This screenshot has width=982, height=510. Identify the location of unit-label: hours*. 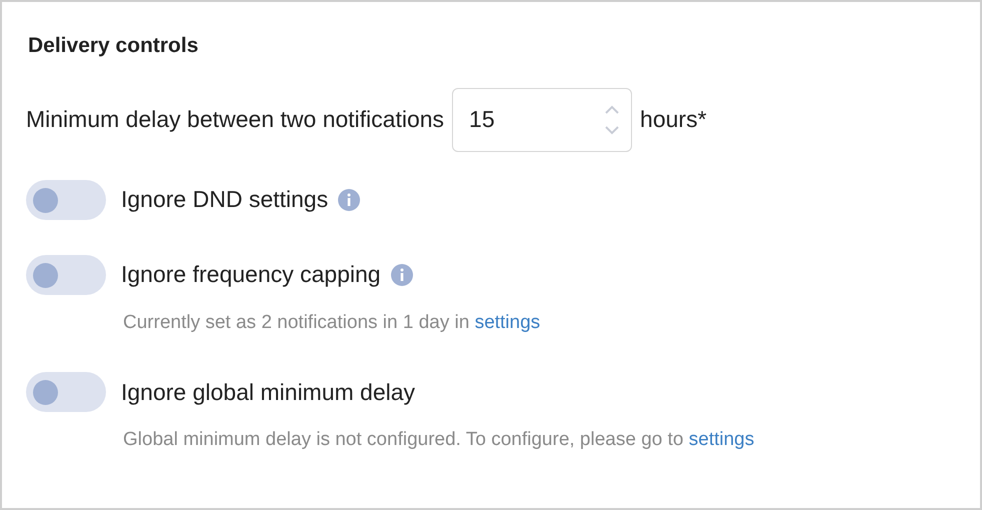
(673, 119).